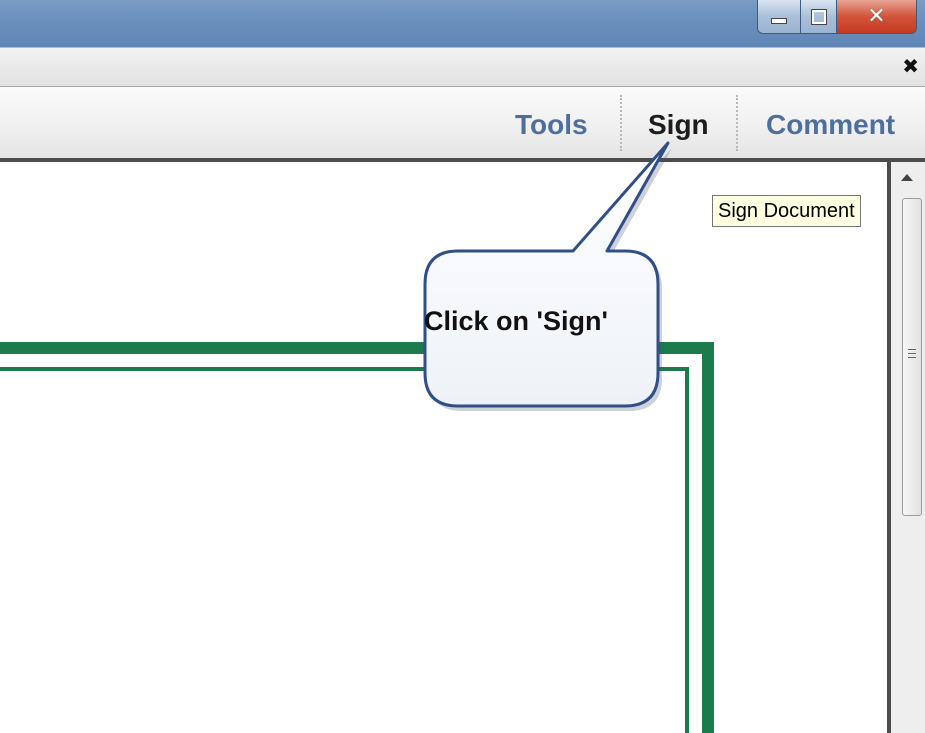  Describe the element at coordinates (910, 66) in the screenshot. I see `close-document-icon: ✖` at that location.